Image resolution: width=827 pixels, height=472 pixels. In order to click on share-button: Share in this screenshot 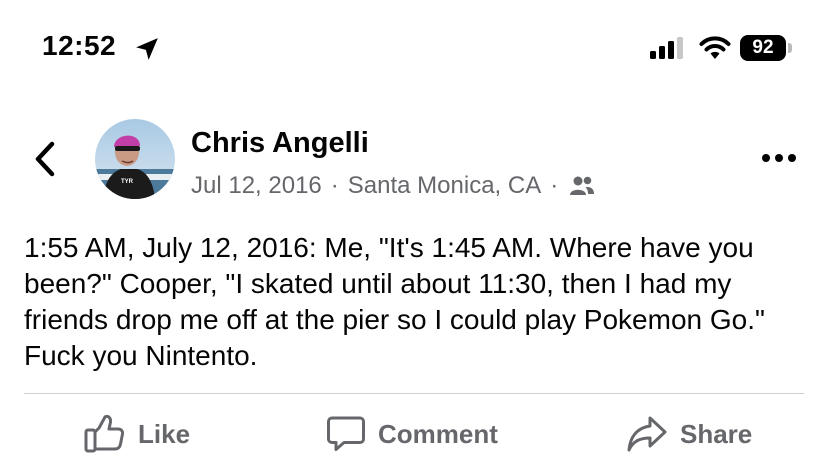, I will do `click(689, 434)`.